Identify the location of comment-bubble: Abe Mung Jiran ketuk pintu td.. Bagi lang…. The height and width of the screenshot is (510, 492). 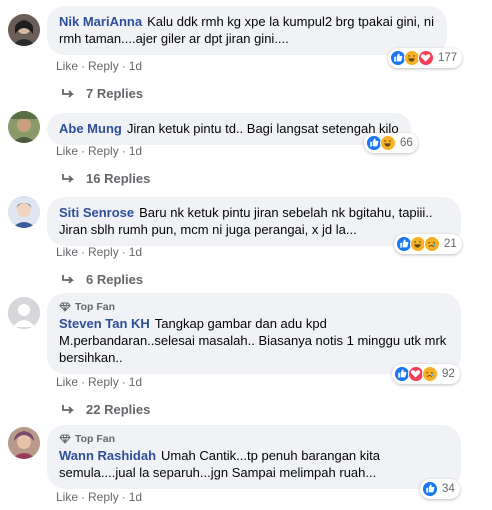
(229, 129).